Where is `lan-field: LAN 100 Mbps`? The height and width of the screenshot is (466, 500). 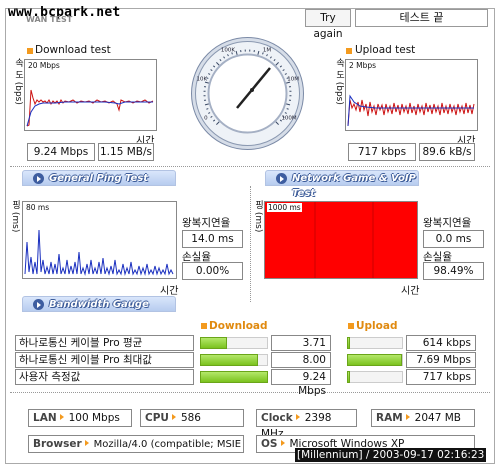
lan-field: LAN 100 Mbps is located at coordinates (80, 418).